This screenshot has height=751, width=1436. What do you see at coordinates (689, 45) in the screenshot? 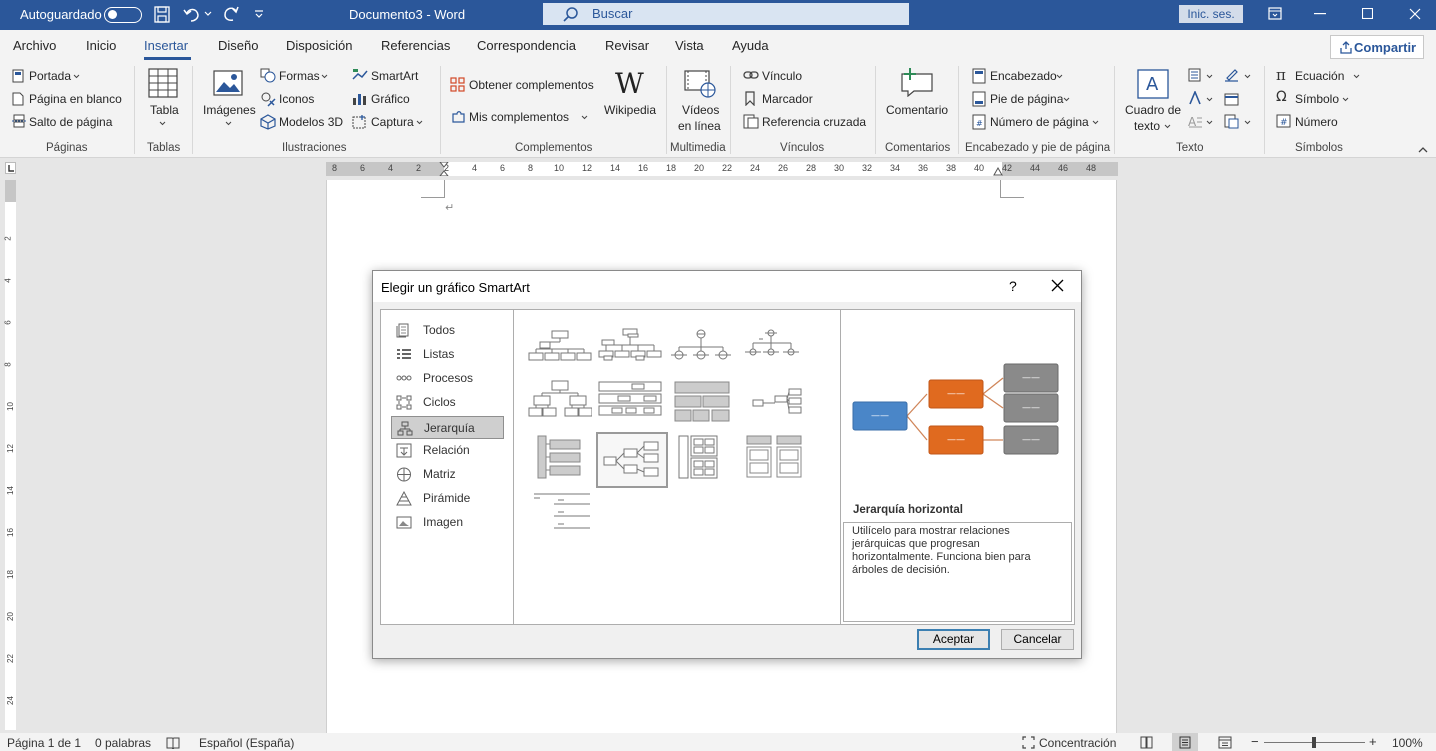
I see `tab-vista: Vista` at bounding box center [689, 45].